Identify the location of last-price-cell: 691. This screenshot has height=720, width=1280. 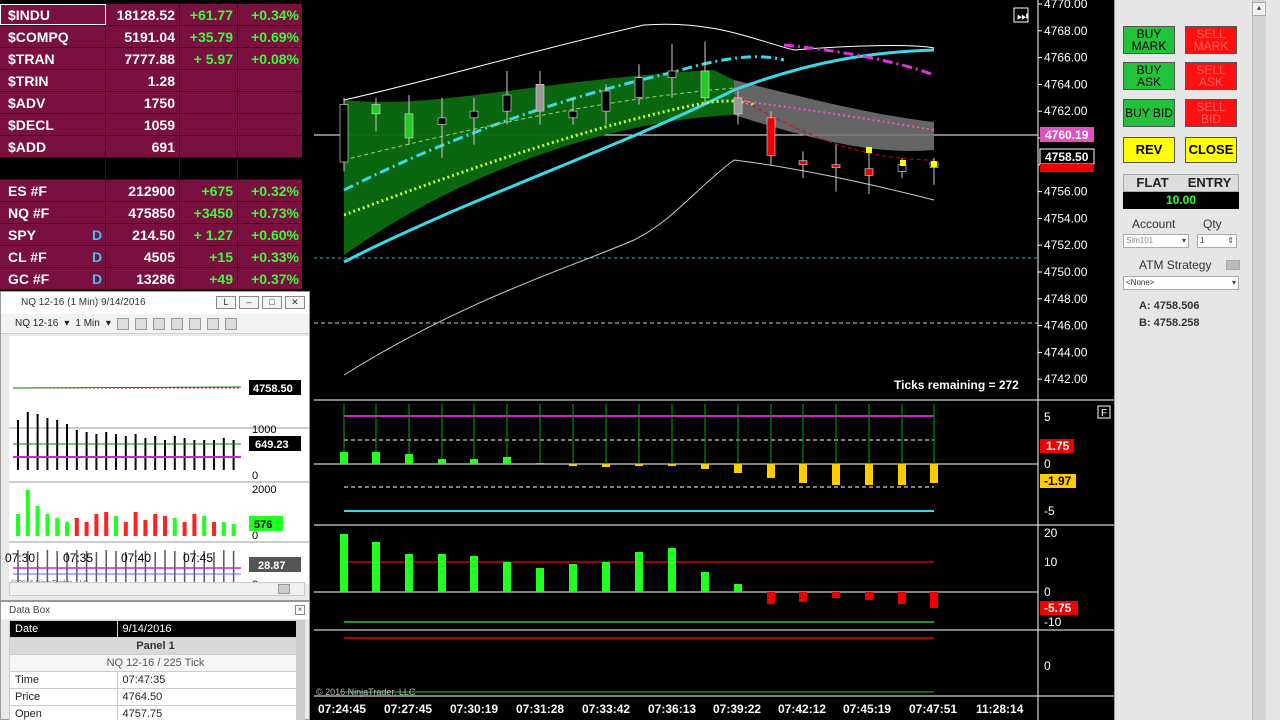
(143, 146).